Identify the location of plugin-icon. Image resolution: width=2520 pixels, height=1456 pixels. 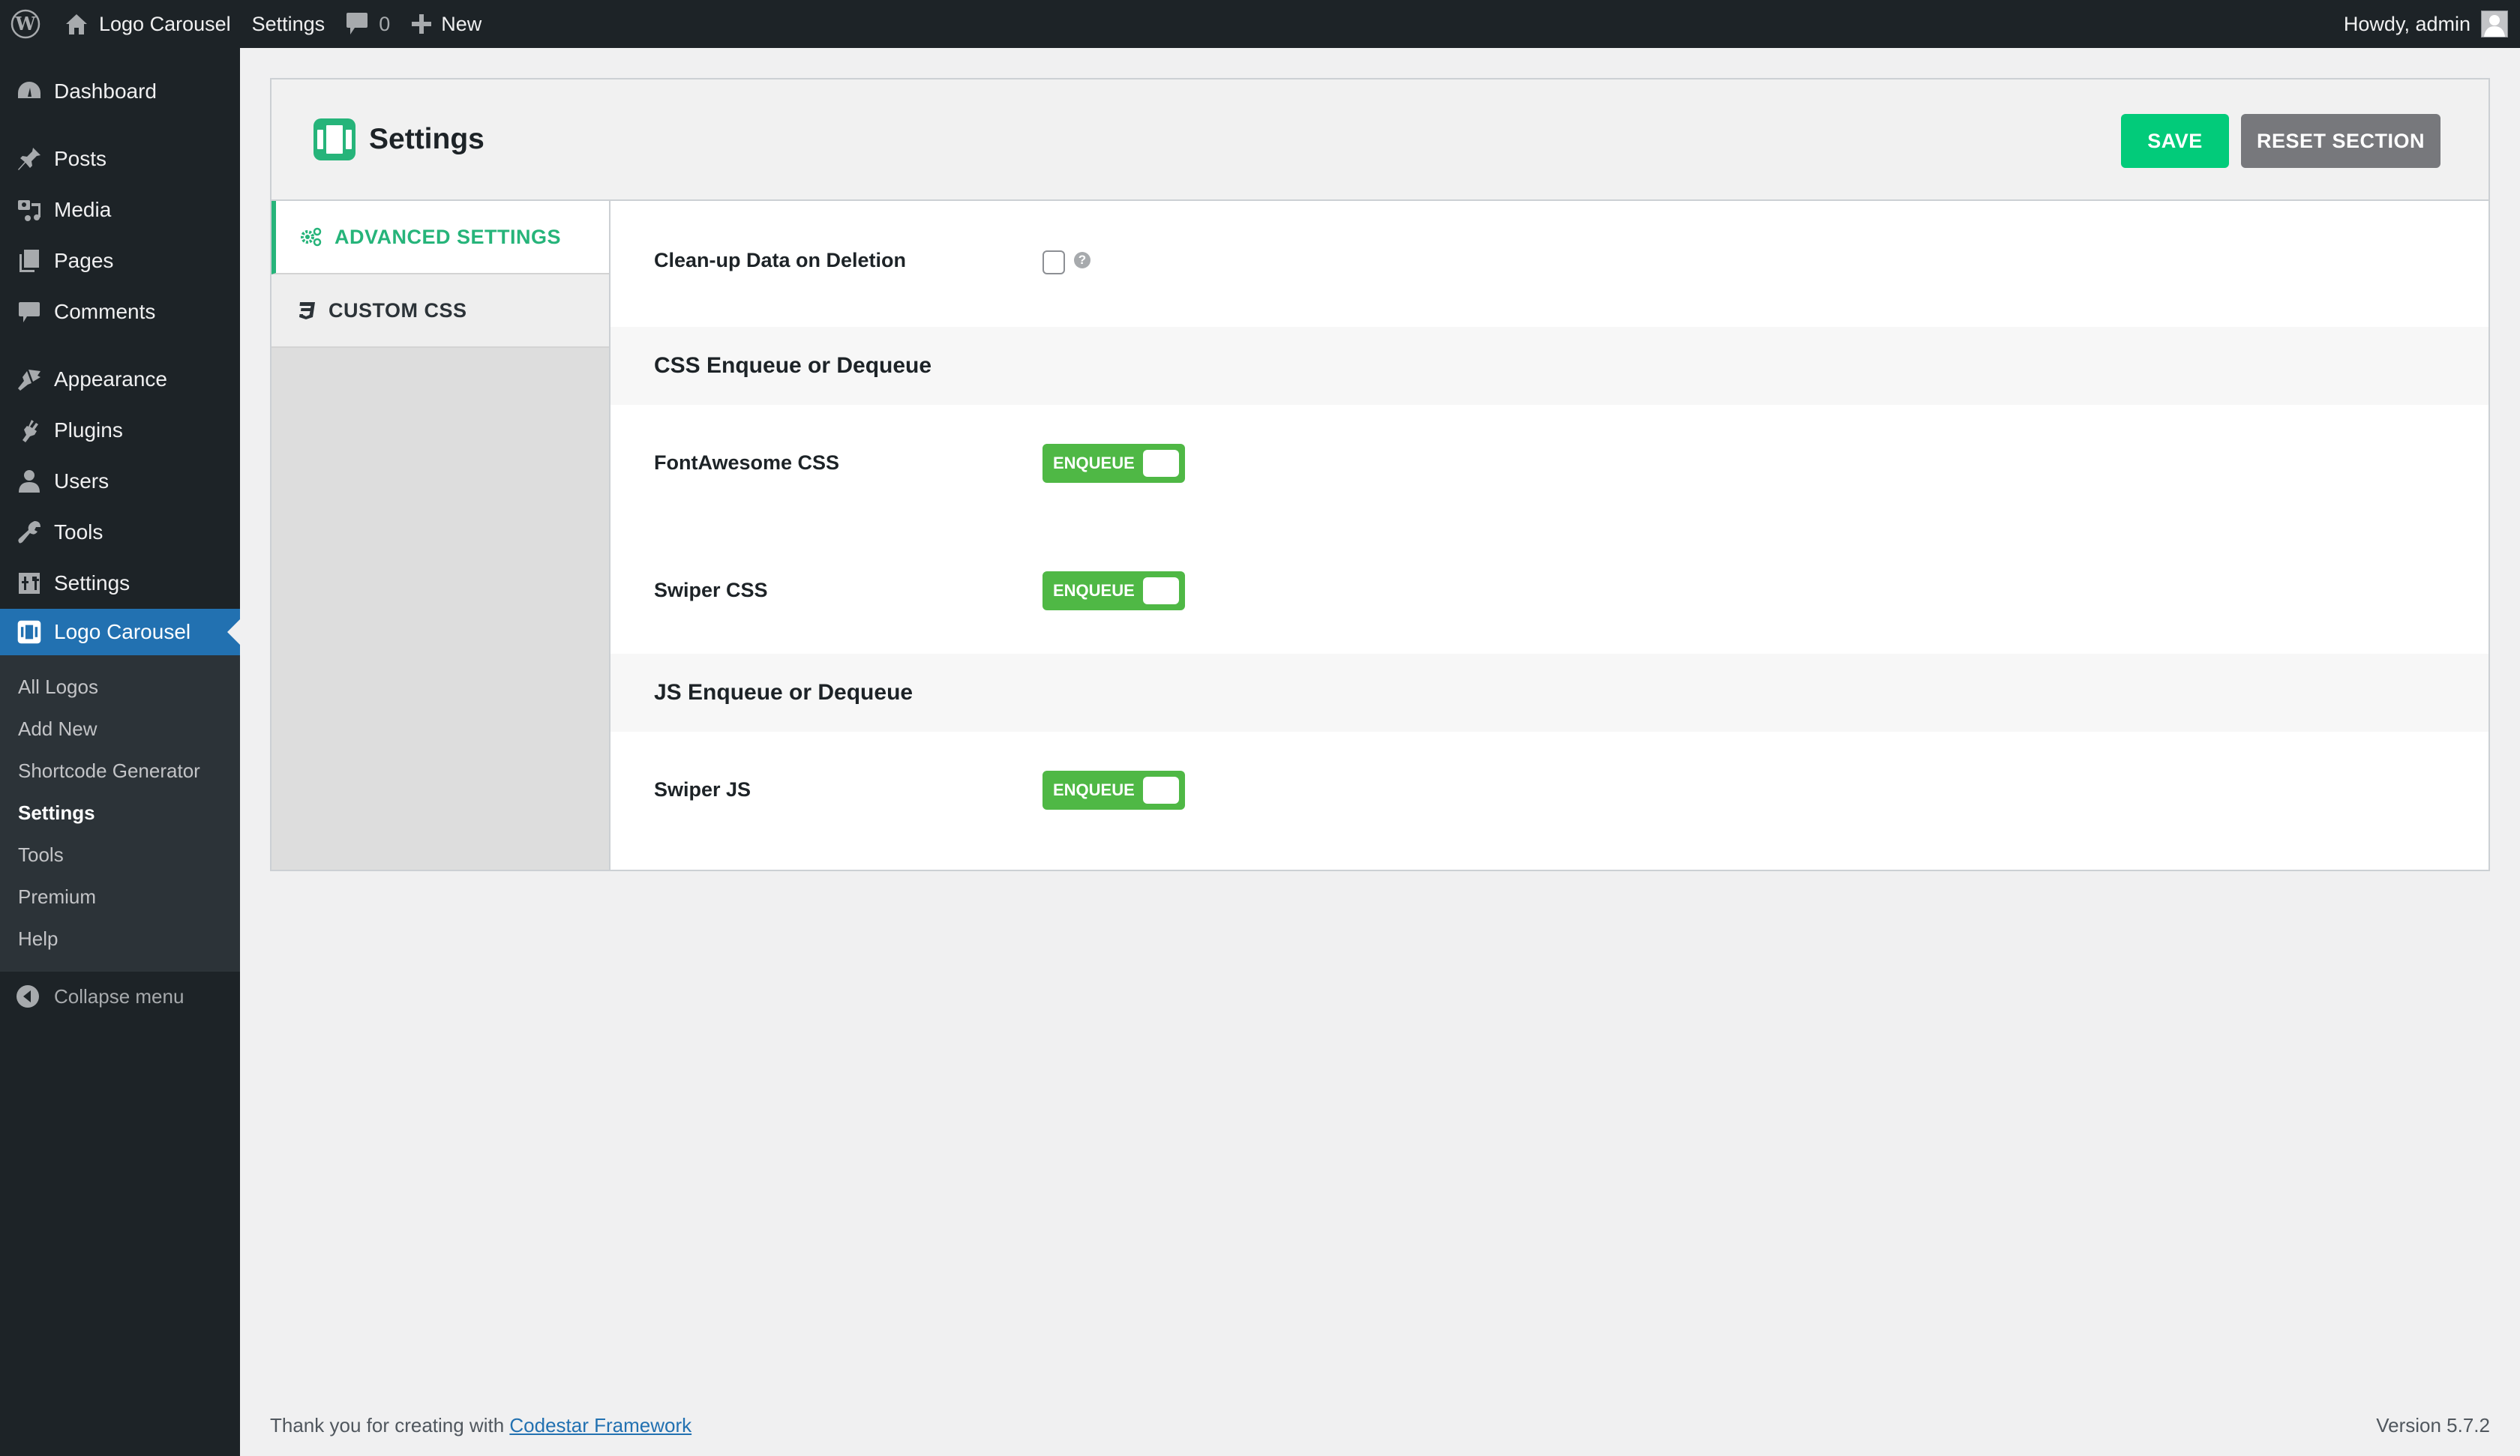
(27, 430).